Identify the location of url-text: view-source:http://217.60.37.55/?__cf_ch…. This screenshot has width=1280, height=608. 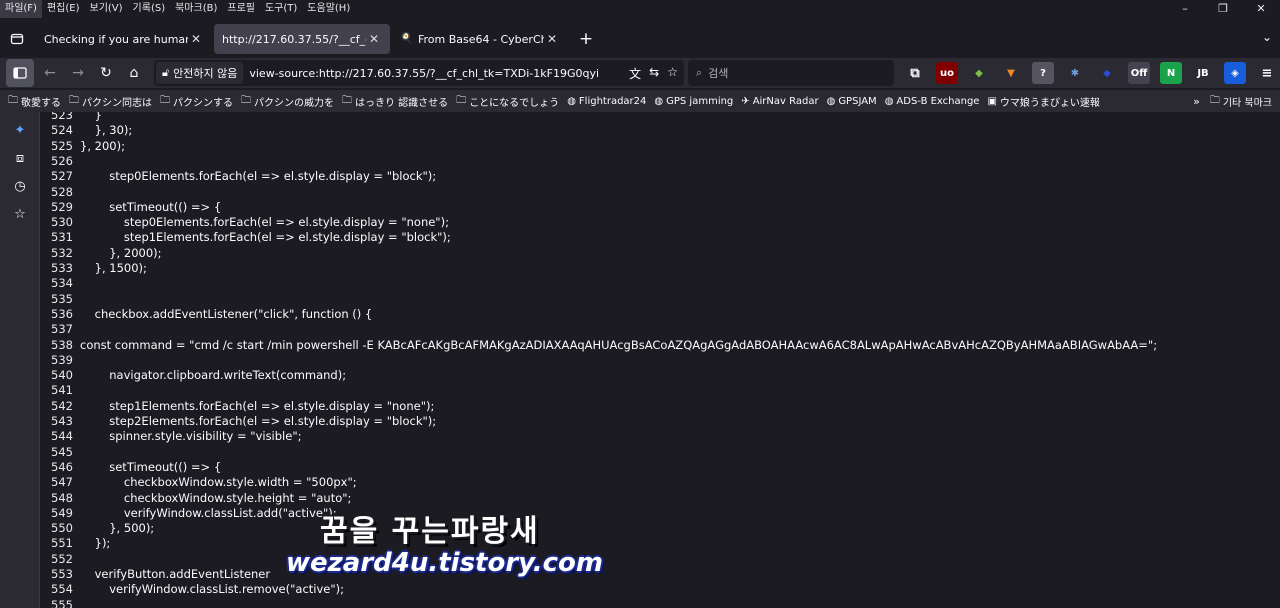
(424, 73).